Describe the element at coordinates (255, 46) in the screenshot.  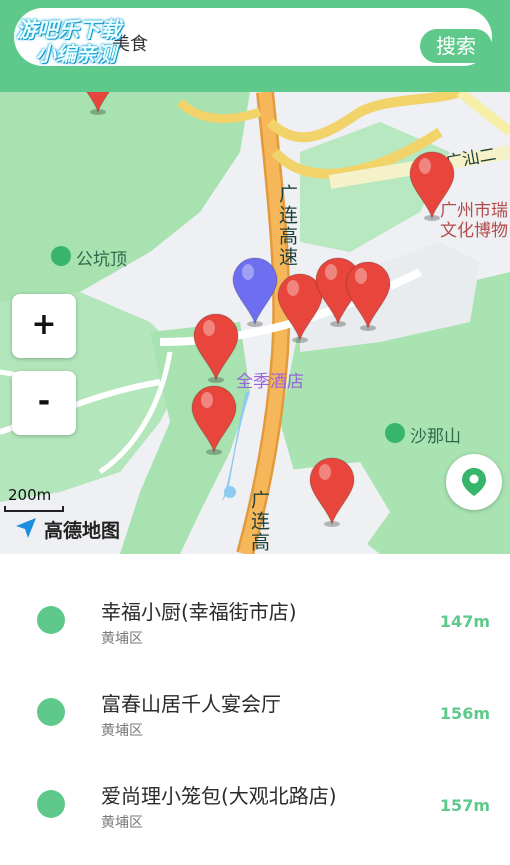
I see `header: 美食 搜索 ← 游吧乐下载 小编亲测` at that location.